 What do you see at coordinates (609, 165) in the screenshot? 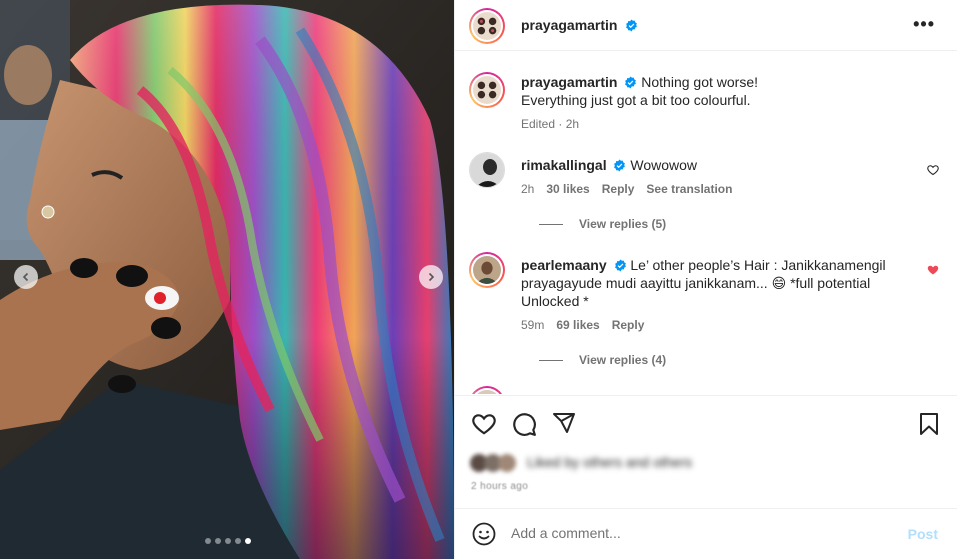
I see `comment-text: rimakallingal Wowowow` at bounding box center [609, 165].